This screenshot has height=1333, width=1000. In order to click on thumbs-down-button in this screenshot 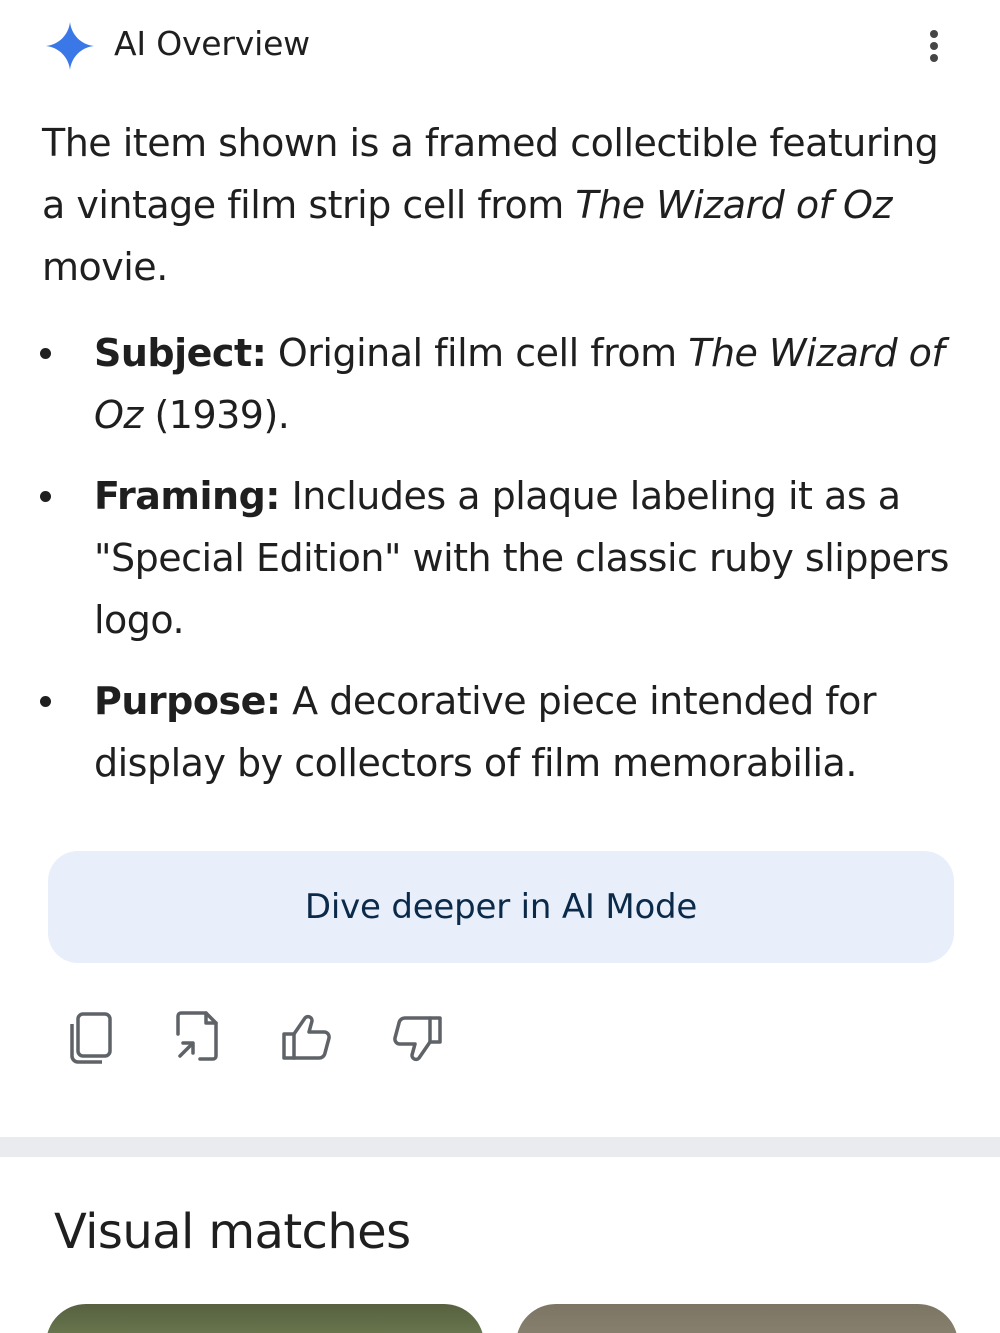, I will do `click(416, 1038)`.